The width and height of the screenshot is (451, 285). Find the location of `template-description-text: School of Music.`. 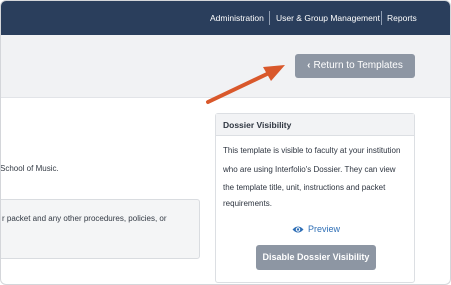

template-description-text: School of Music. is located at coordinates (29, 168).